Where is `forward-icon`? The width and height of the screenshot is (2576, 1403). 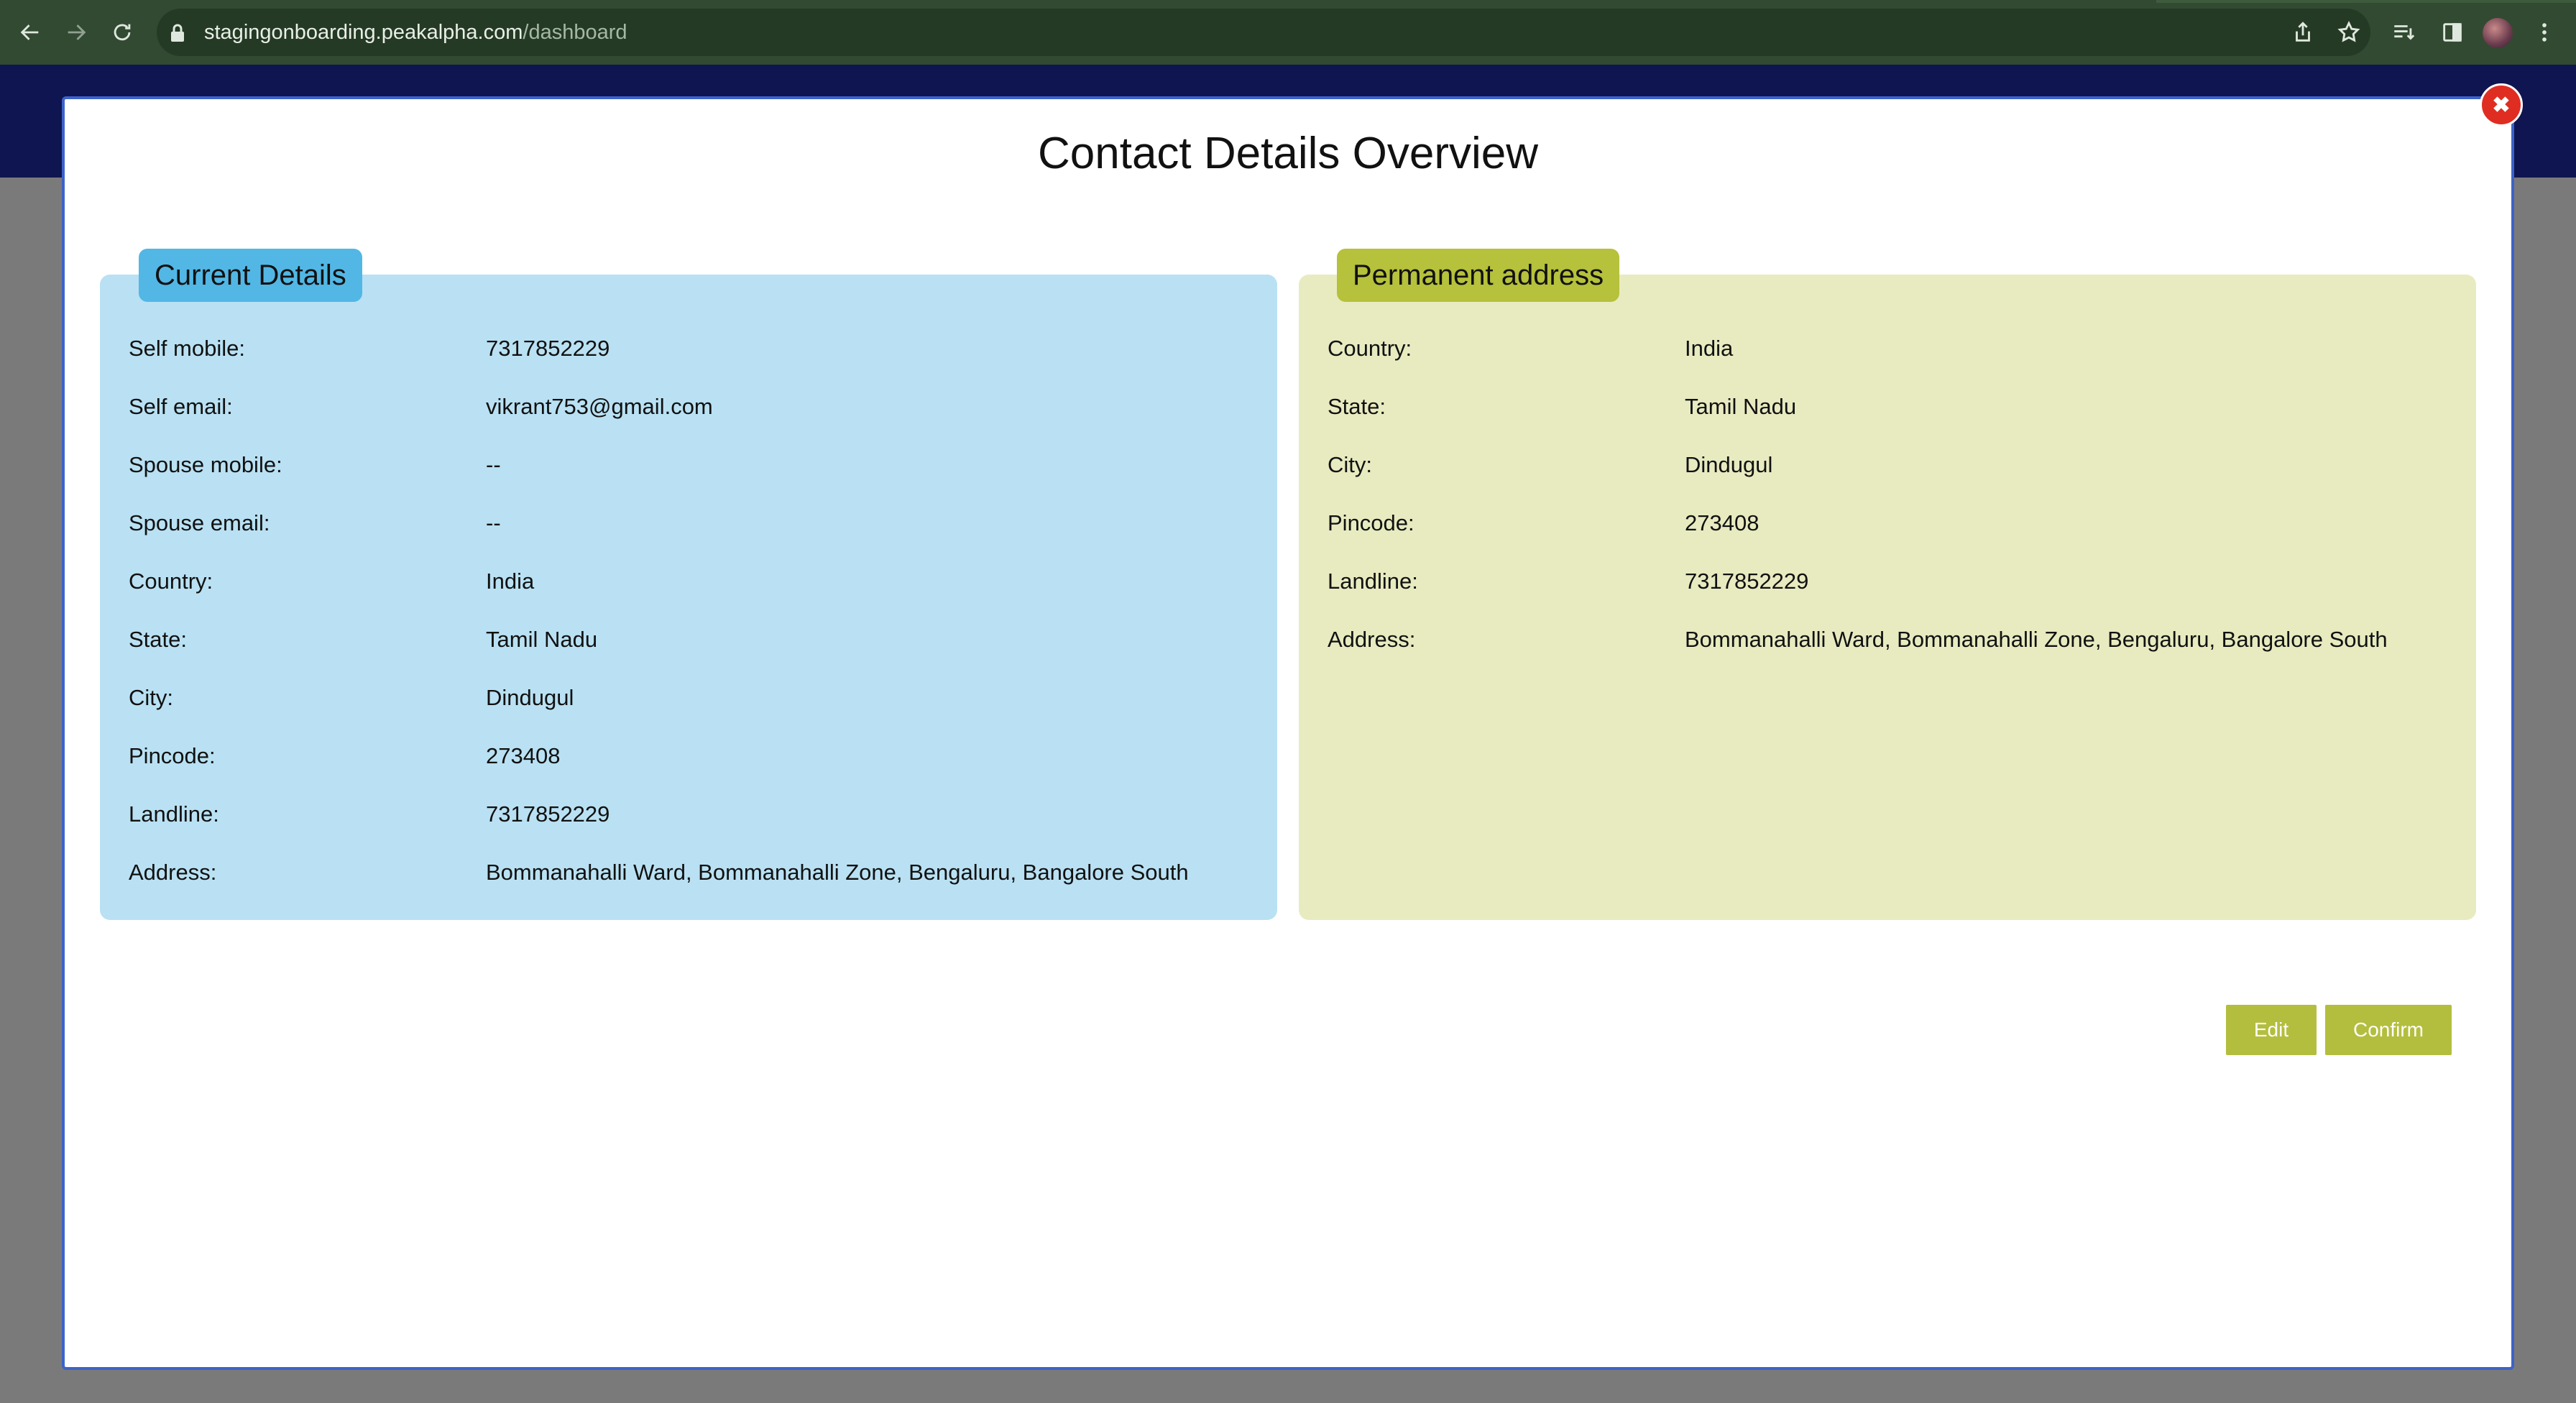
forward-icon is located at coordinates (76, 32).